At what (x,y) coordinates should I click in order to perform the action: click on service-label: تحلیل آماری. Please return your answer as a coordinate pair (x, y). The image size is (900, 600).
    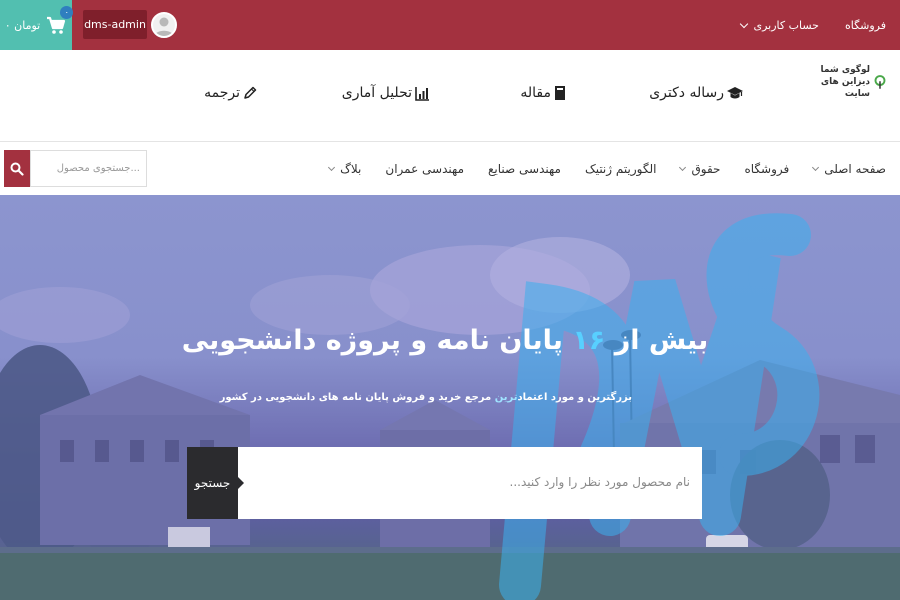
    Looking at the image, I should click on (376, 93).